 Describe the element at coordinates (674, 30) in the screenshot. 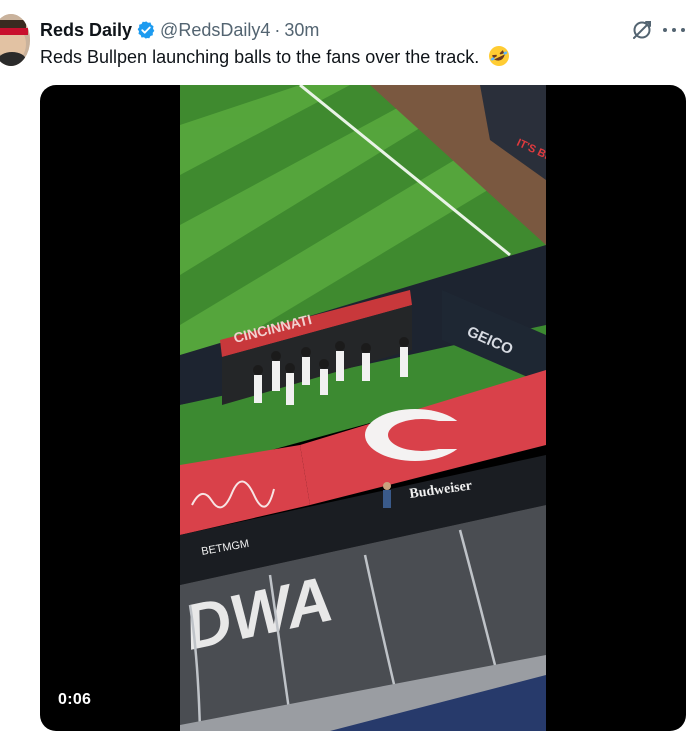

I see `more-icon` at that location.